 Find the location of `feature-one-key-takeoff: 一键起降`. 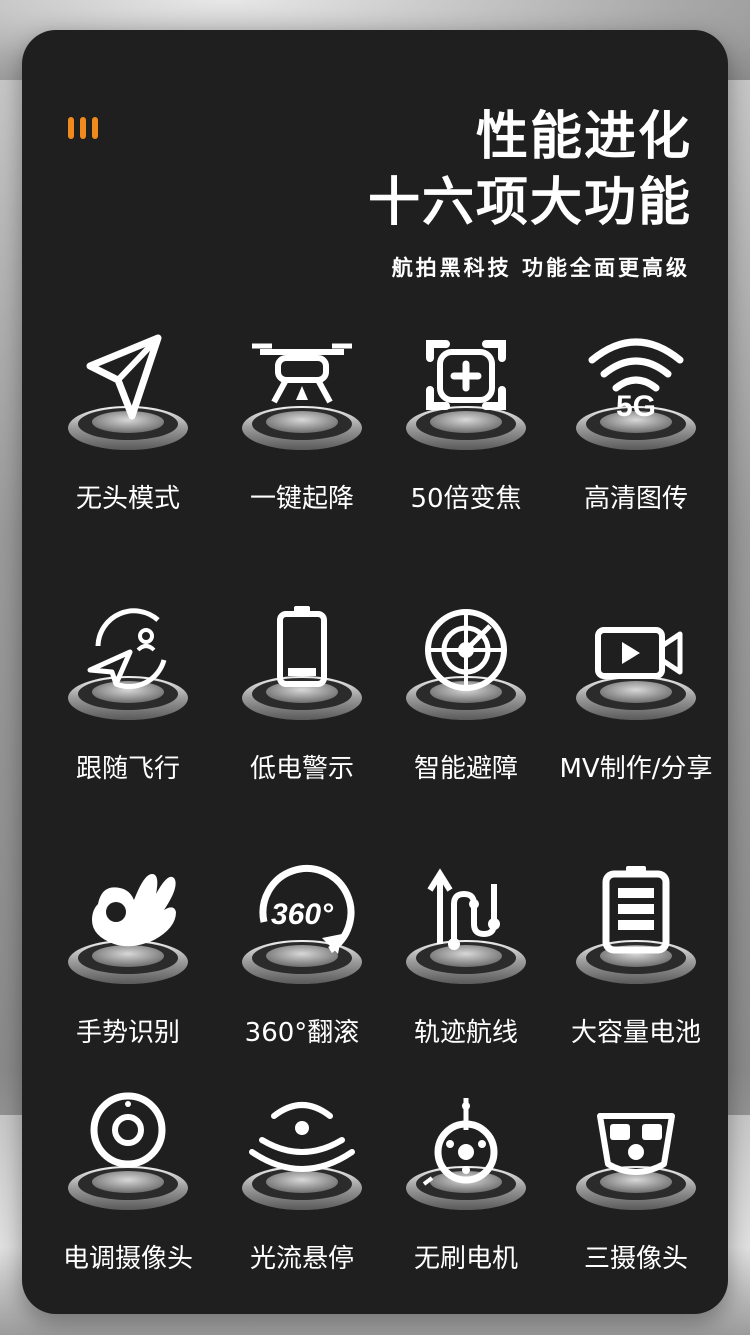

feature-one-key-takeoff: 一键起降 is located at coordinates (302, 445).